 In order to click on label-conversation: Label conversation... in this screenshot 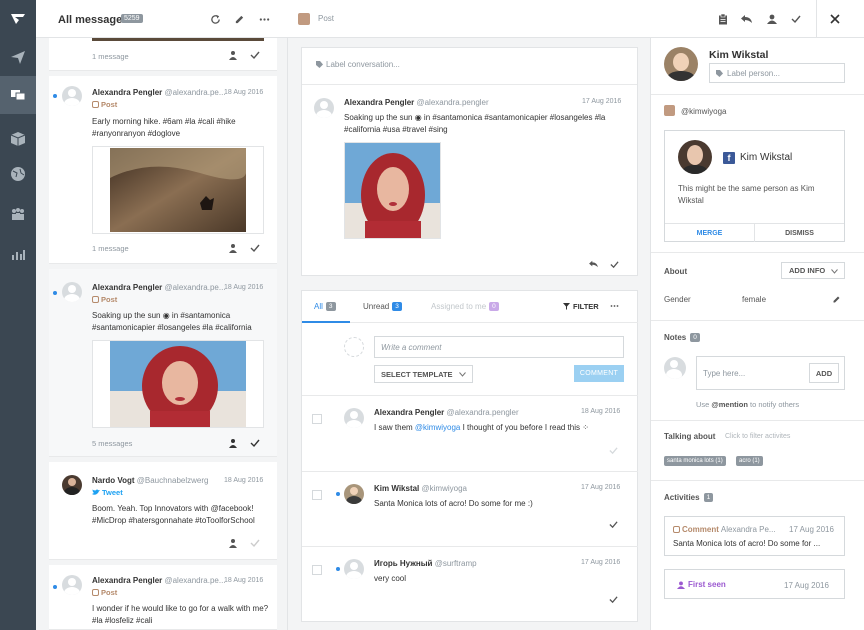, I will do `click(358, 64)`.